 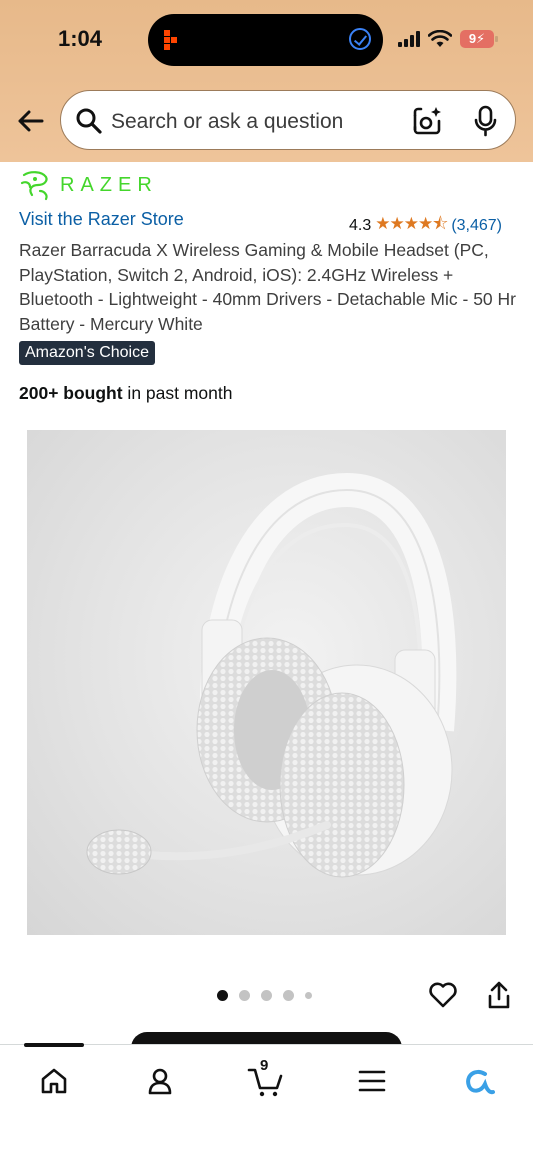 What do you see at coordinates (177, 393) in the screenshot?
I see `bought-suffix: in past month` at bounding box center [177, 393].